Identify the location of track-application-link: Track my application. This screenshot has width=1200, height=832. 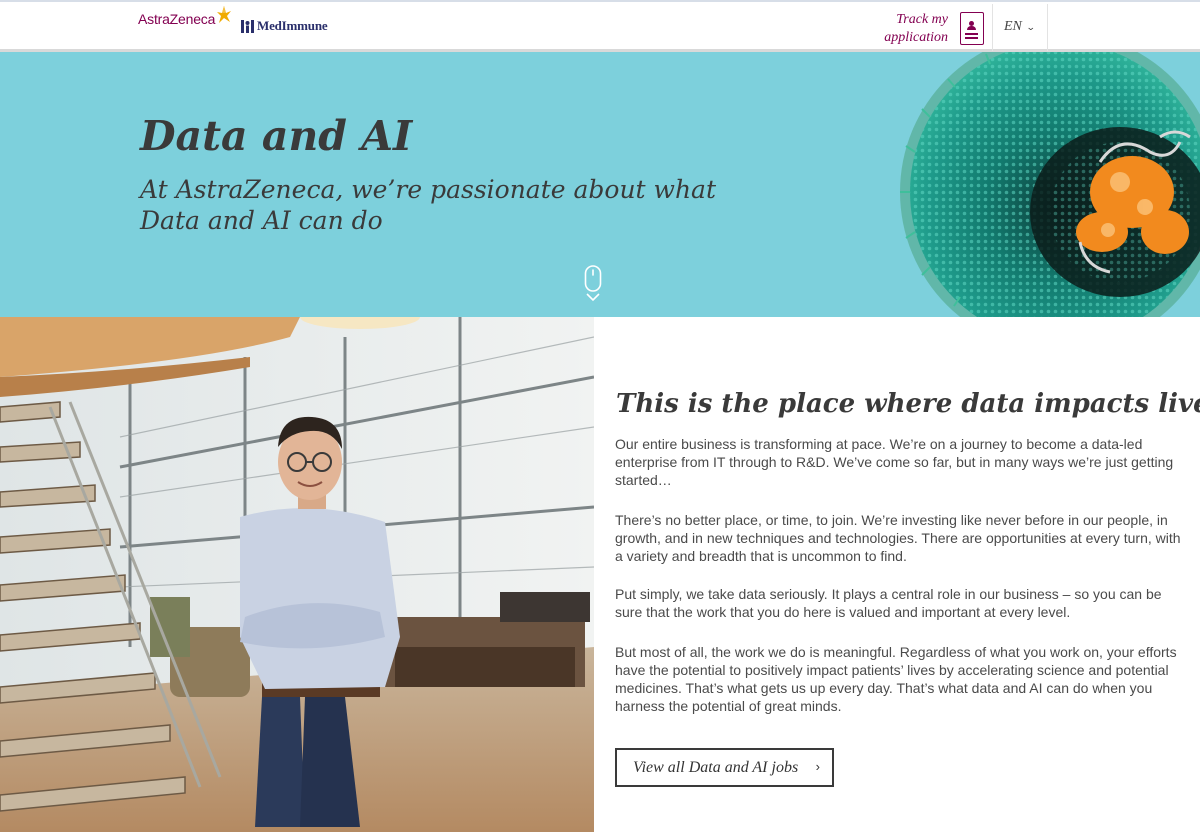
(926, 28).